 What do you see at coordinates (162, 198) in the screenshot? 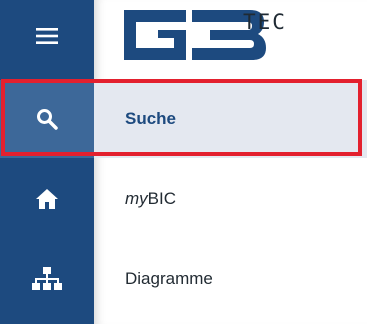
I see `nav-item-label: BIC` at bounding box center [162, 198].